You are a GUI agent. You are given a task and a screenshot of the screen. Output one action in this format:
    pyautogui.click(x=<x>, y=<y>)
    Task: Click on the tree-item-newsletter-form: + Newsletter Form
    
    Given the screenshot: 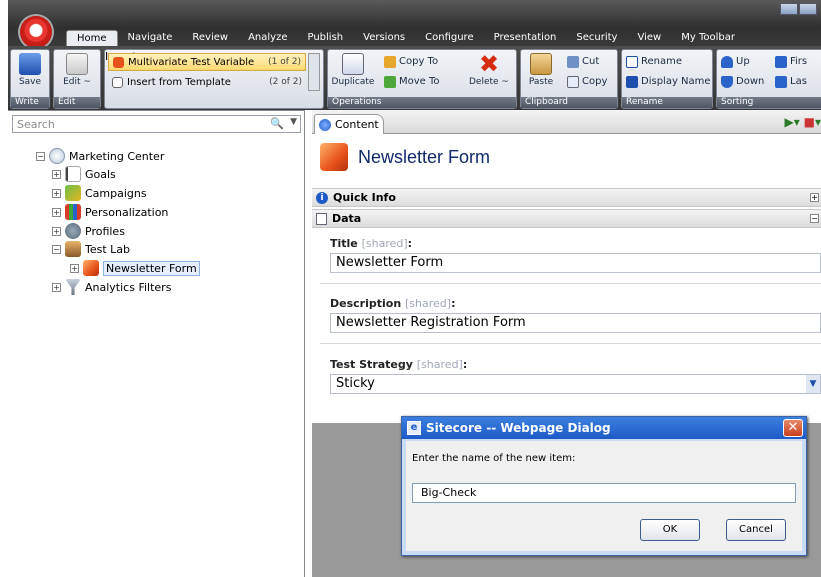 What is the action you would take?
    pyautogui.click(x=135, y=268)
    